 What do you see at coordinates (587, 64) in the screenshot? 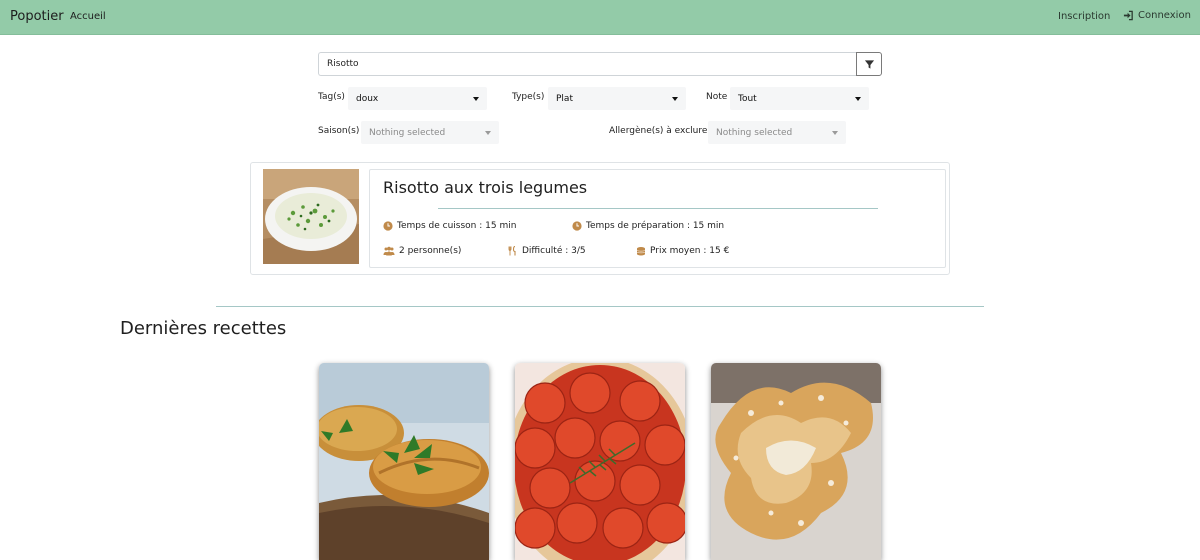
I see `search-input` at bounding box center [587, 64].